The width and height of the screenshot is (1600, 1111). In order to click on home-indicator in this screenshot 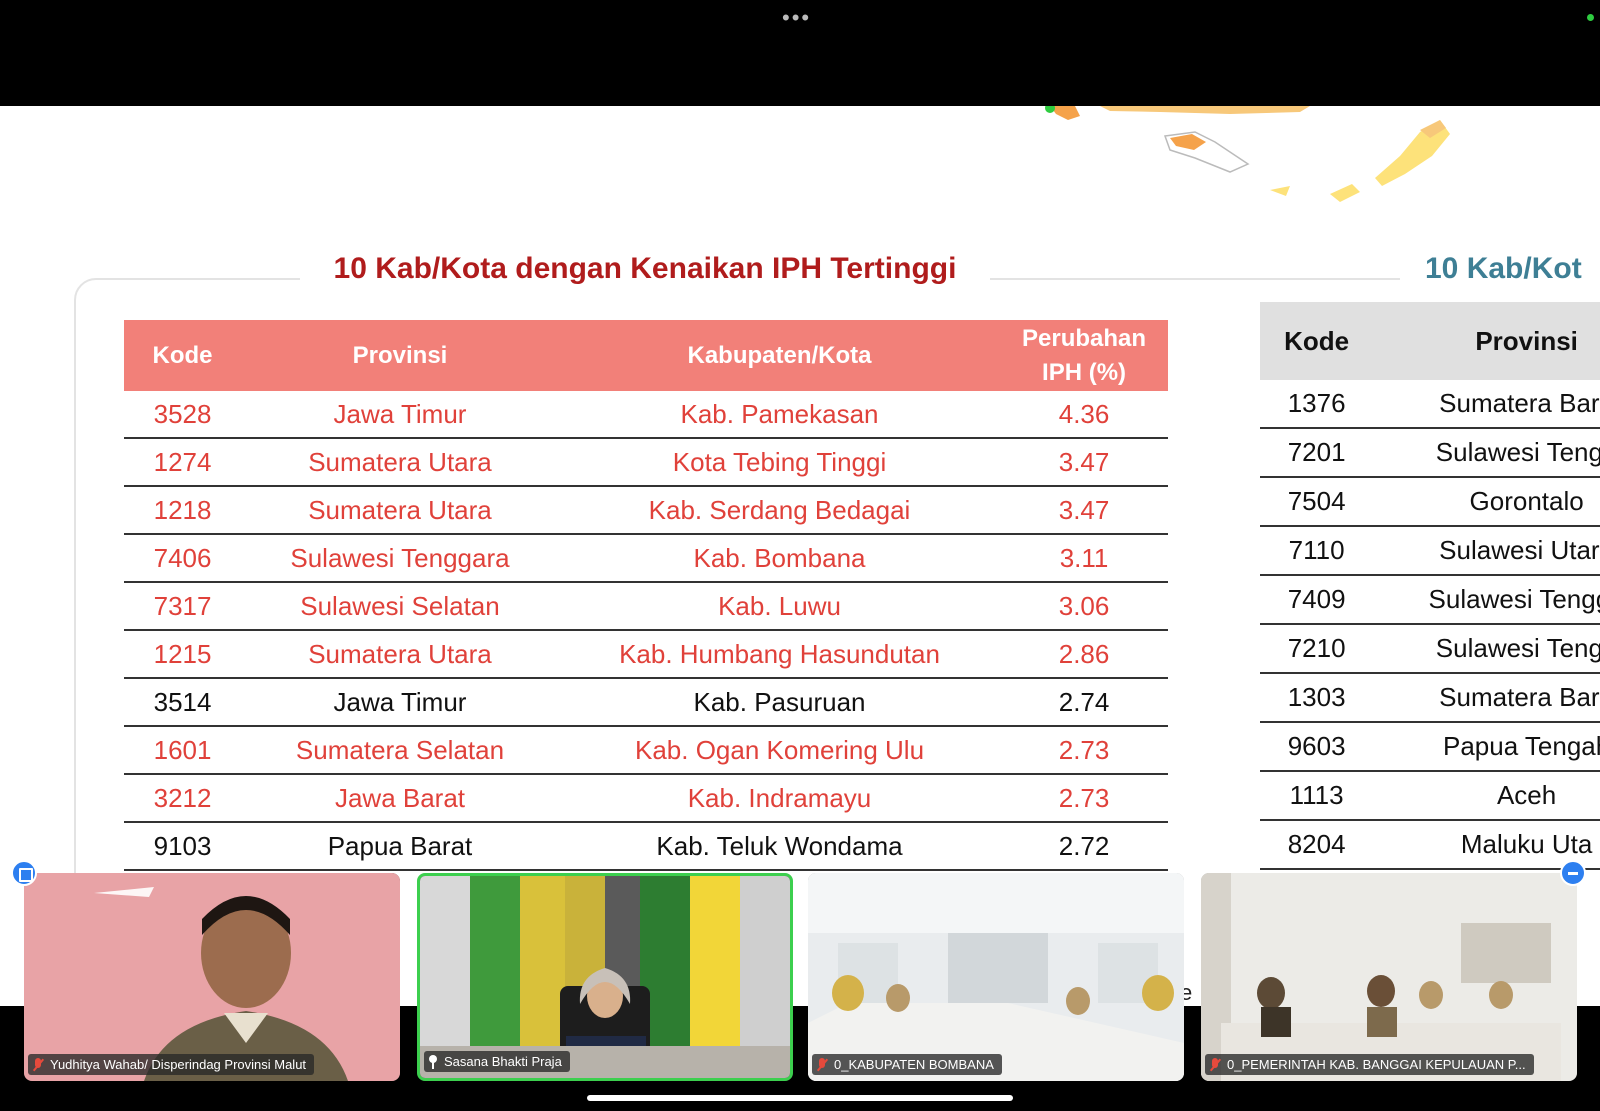, I will do `click(800, 1098)`.